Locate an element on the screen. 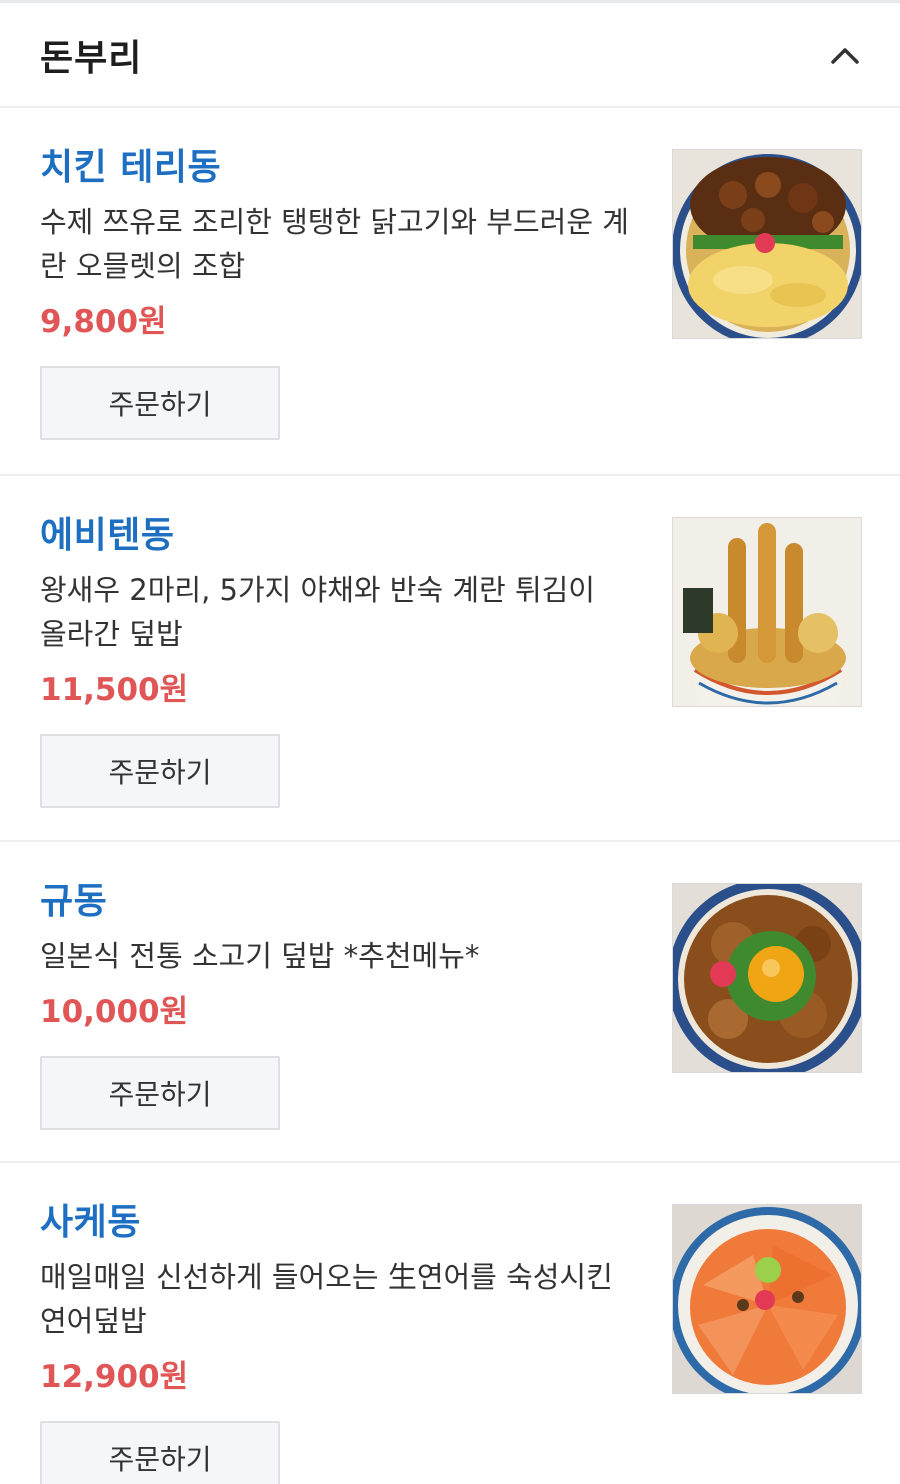  section-header: 돈부리 is located at coordinates (450, 55).